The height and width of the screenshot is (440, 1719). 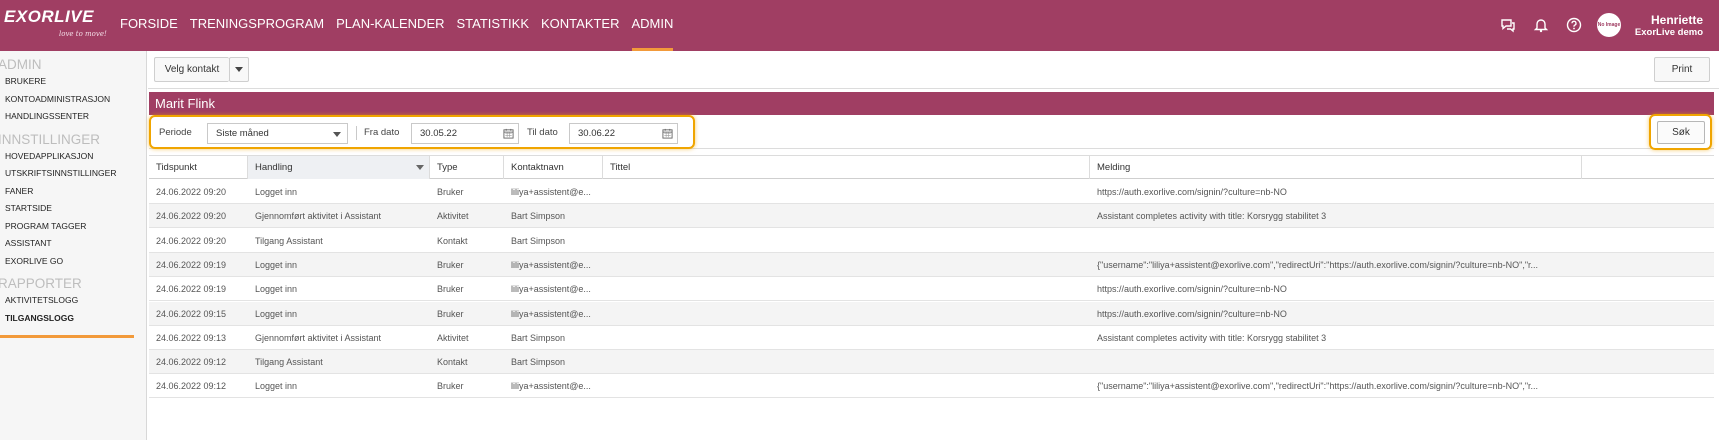 What do you see at coordinates (58, 100) in the screenshot?
I see `sidebar-item-kontoadministrasjon: KONTOADMINISTRASJON` at bounding box center [58, 100].